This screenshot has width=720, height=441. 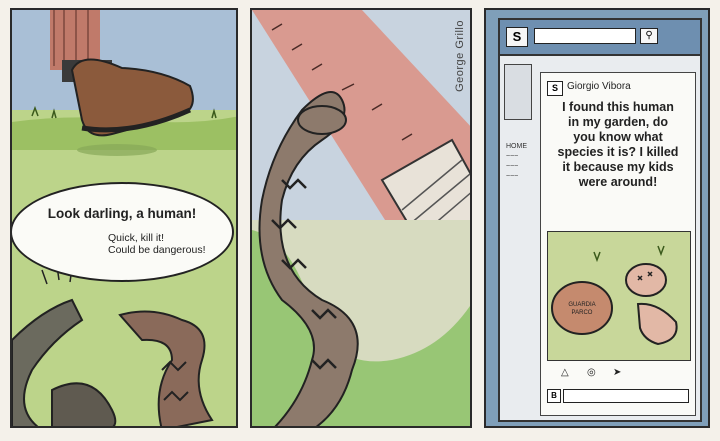 I want to click on post-author: Giorgio Vibora, so click(x=599, y=86).